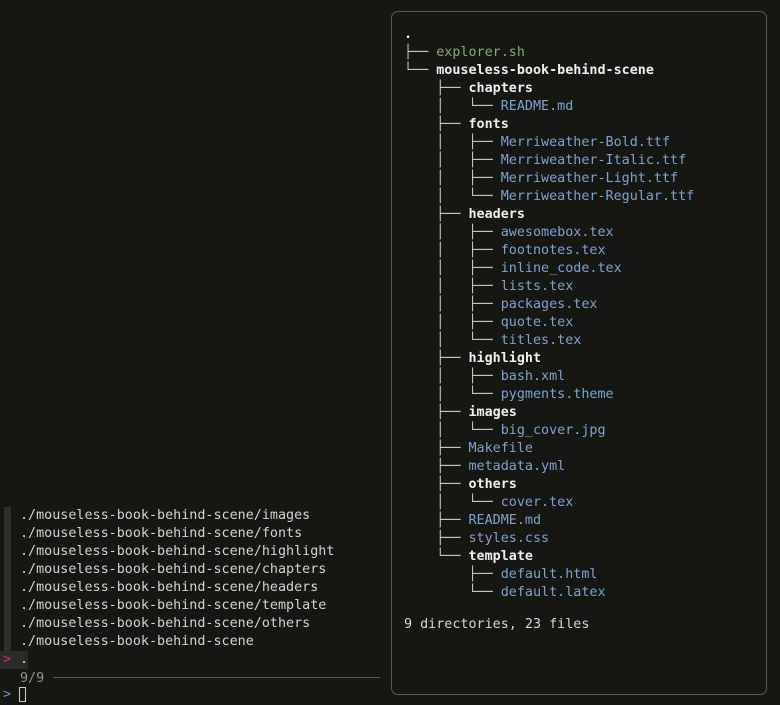 Image resolution: width=780 pixels, height=705 pixels. What do you see at coordinates (492, 412) in the screenshot?
I see `directory-name: images` at bounding box center [492, 412].